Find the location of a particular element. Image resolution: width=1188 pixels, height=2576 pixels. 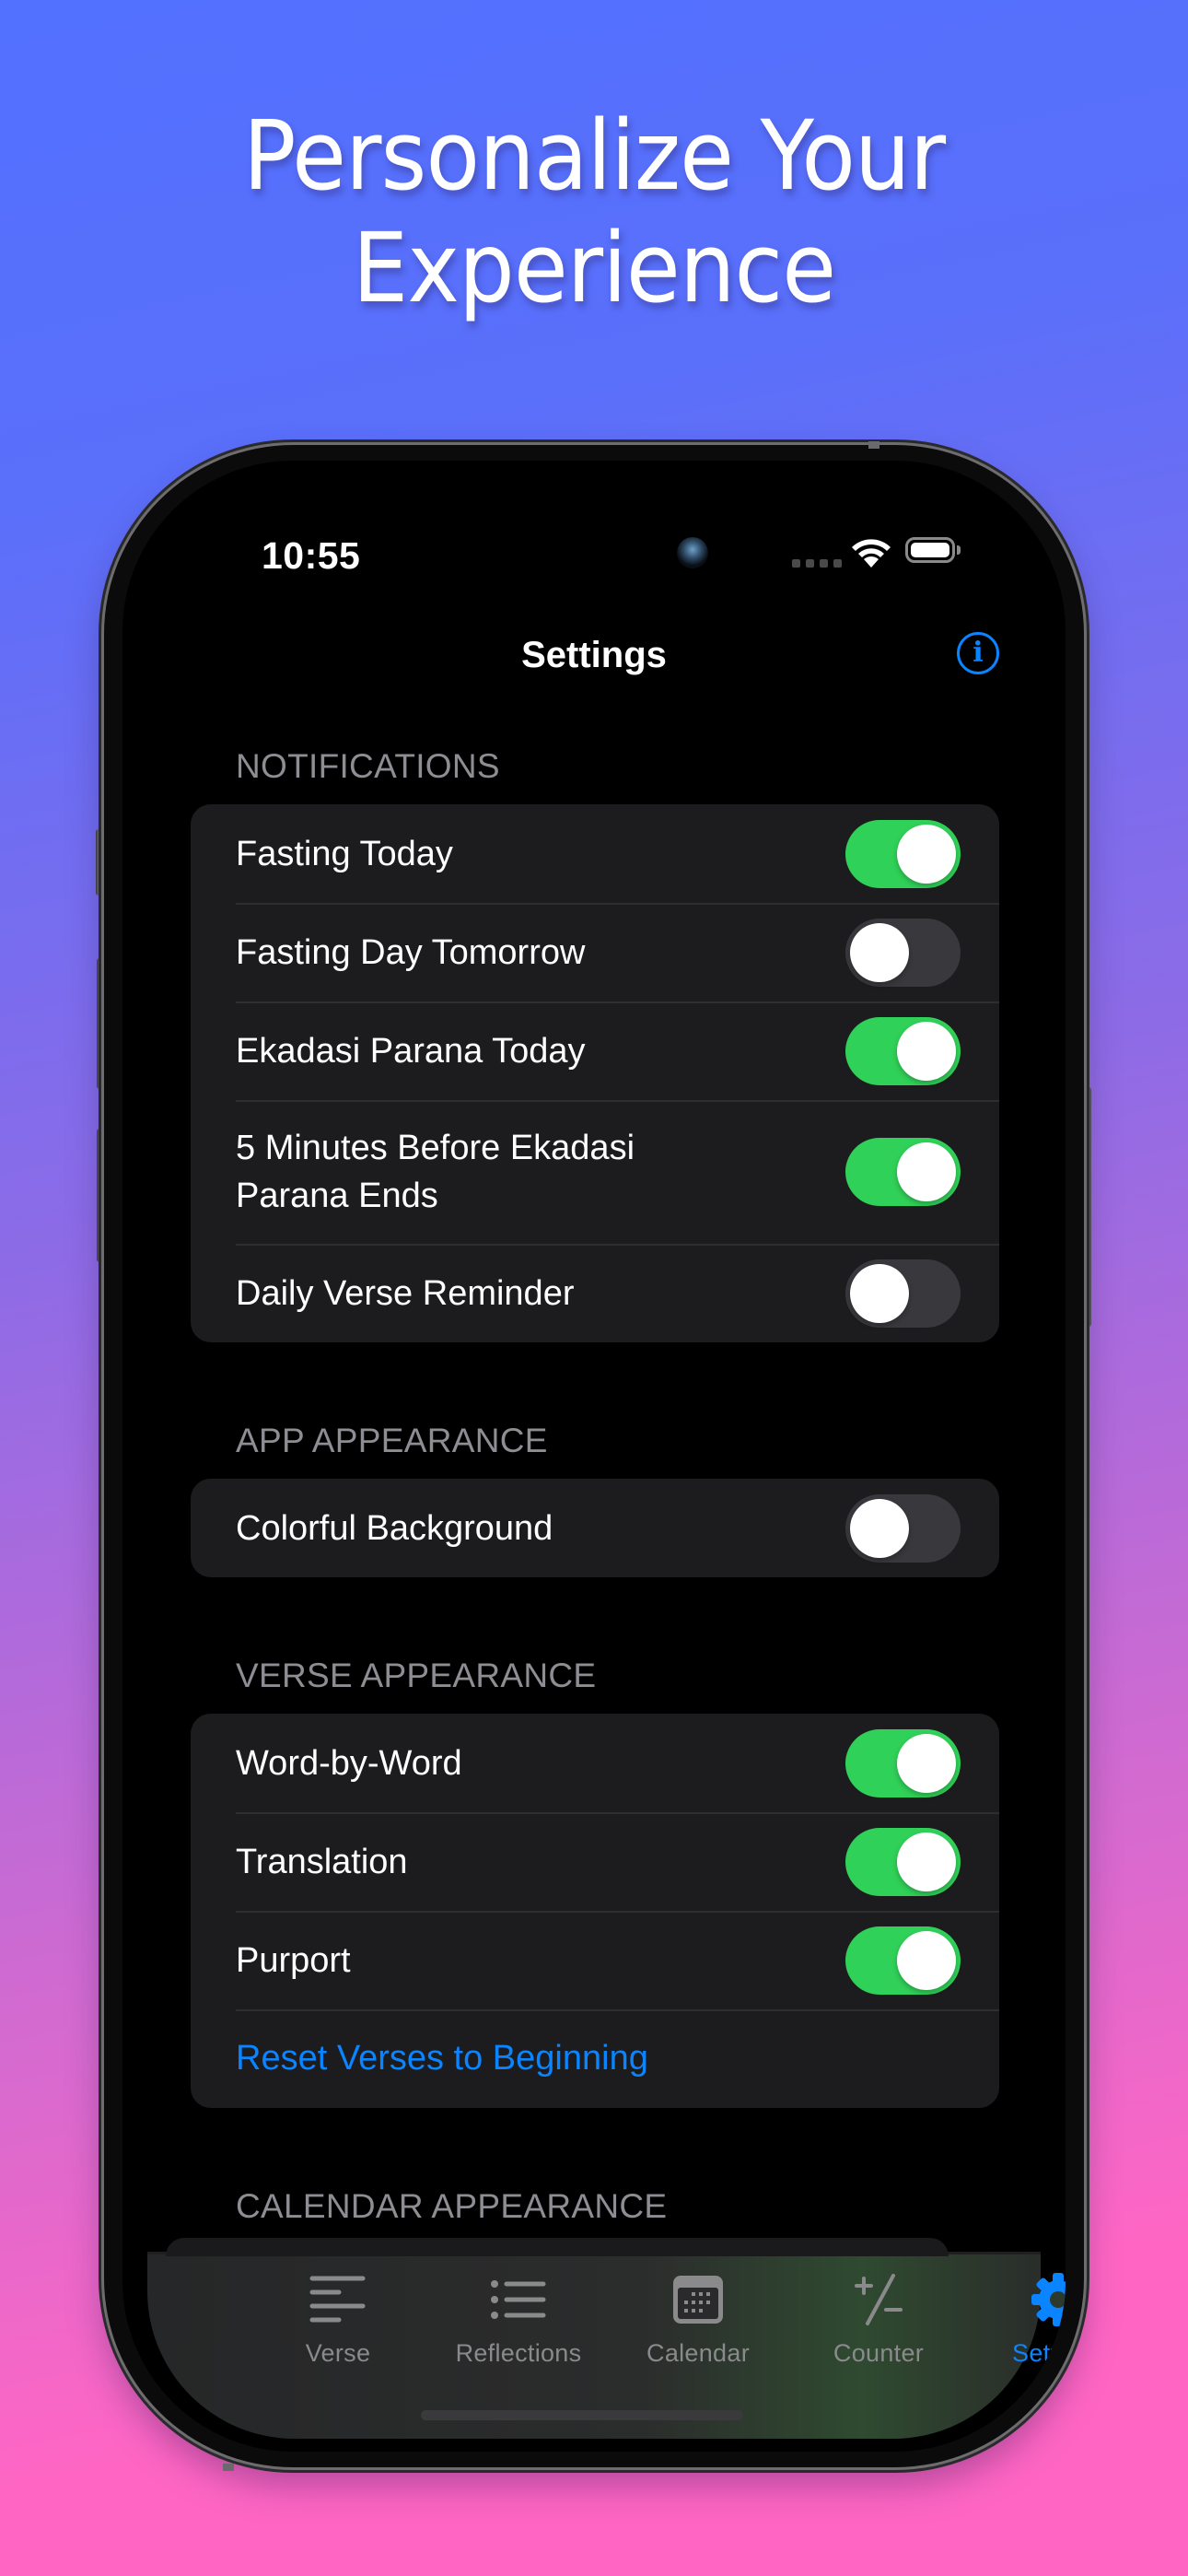

no-signal-icon is located at coordinates (817, 563).